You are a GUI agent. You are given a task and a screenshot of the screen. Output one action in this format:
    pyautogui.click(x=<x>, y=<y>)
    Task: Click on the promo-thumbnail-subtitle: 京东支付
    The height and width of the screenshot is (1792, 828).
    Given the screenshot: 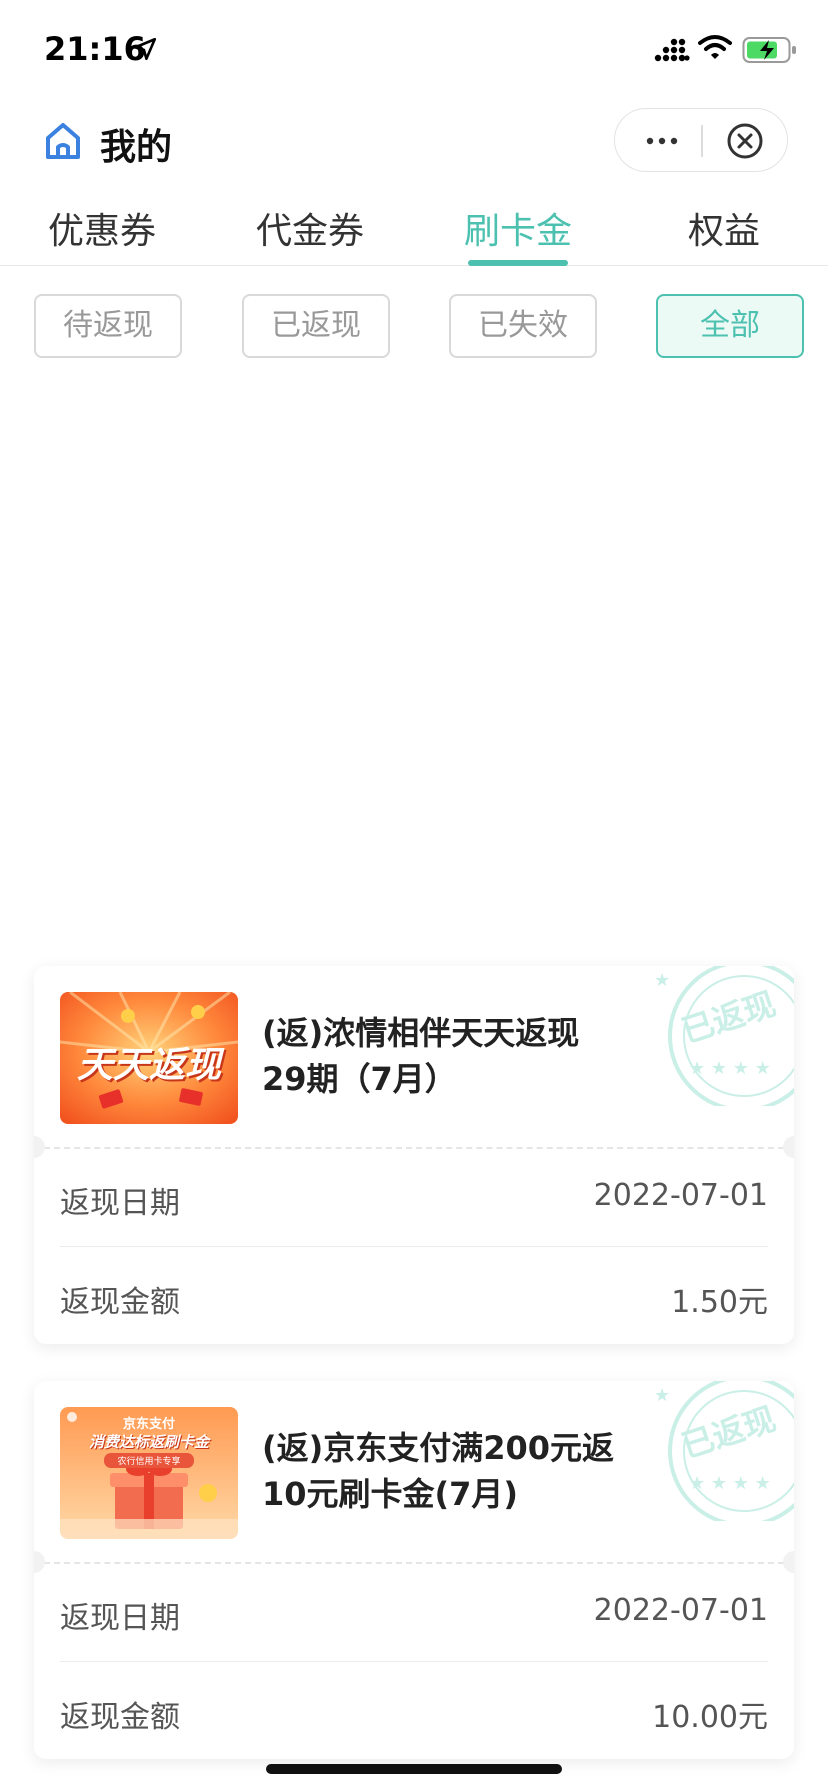 What is the action you would take?
    pyautogui.click(x=148, y=1424)
    